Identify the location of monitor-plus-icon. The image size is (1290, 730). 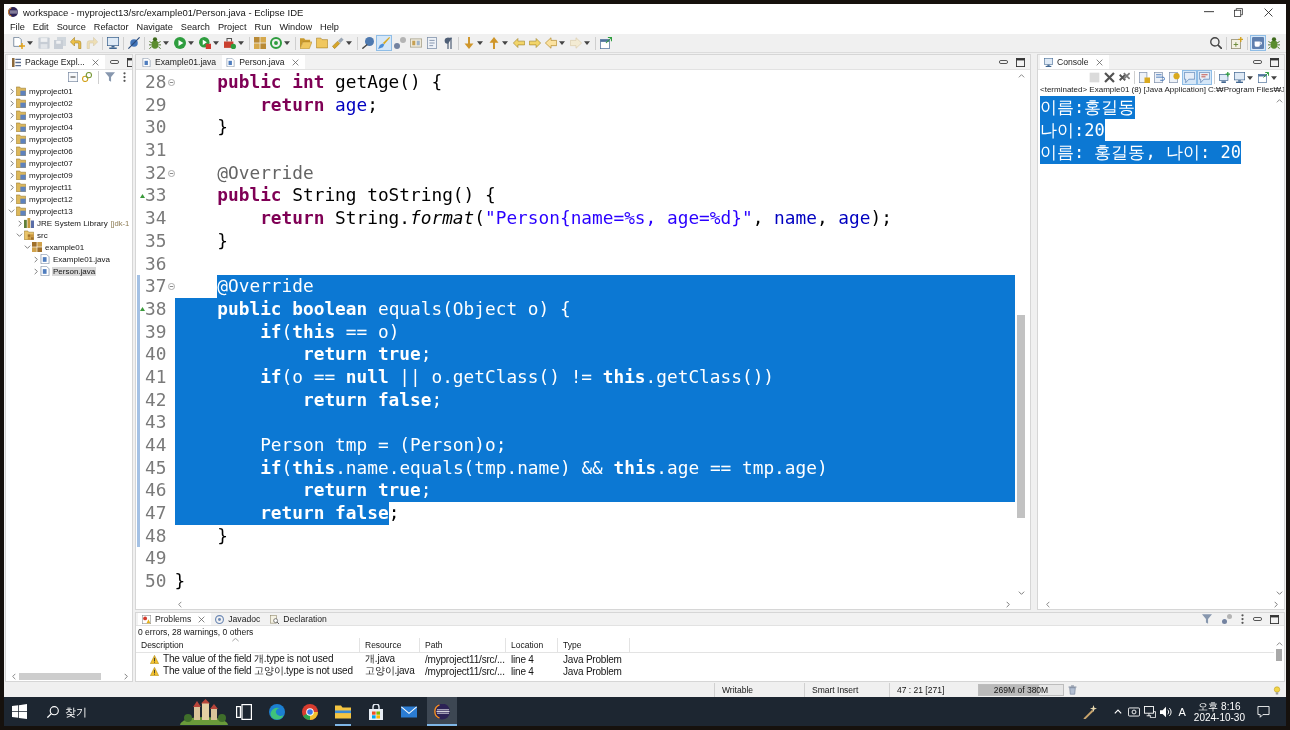
(1224, 77).